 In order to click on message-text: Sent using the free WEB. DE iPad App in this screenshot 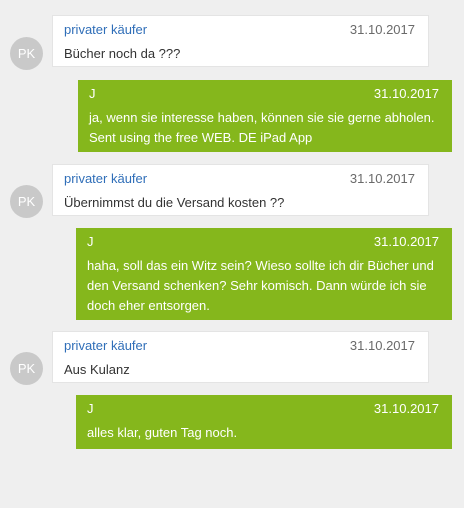, I will do `click(201, 137)`.